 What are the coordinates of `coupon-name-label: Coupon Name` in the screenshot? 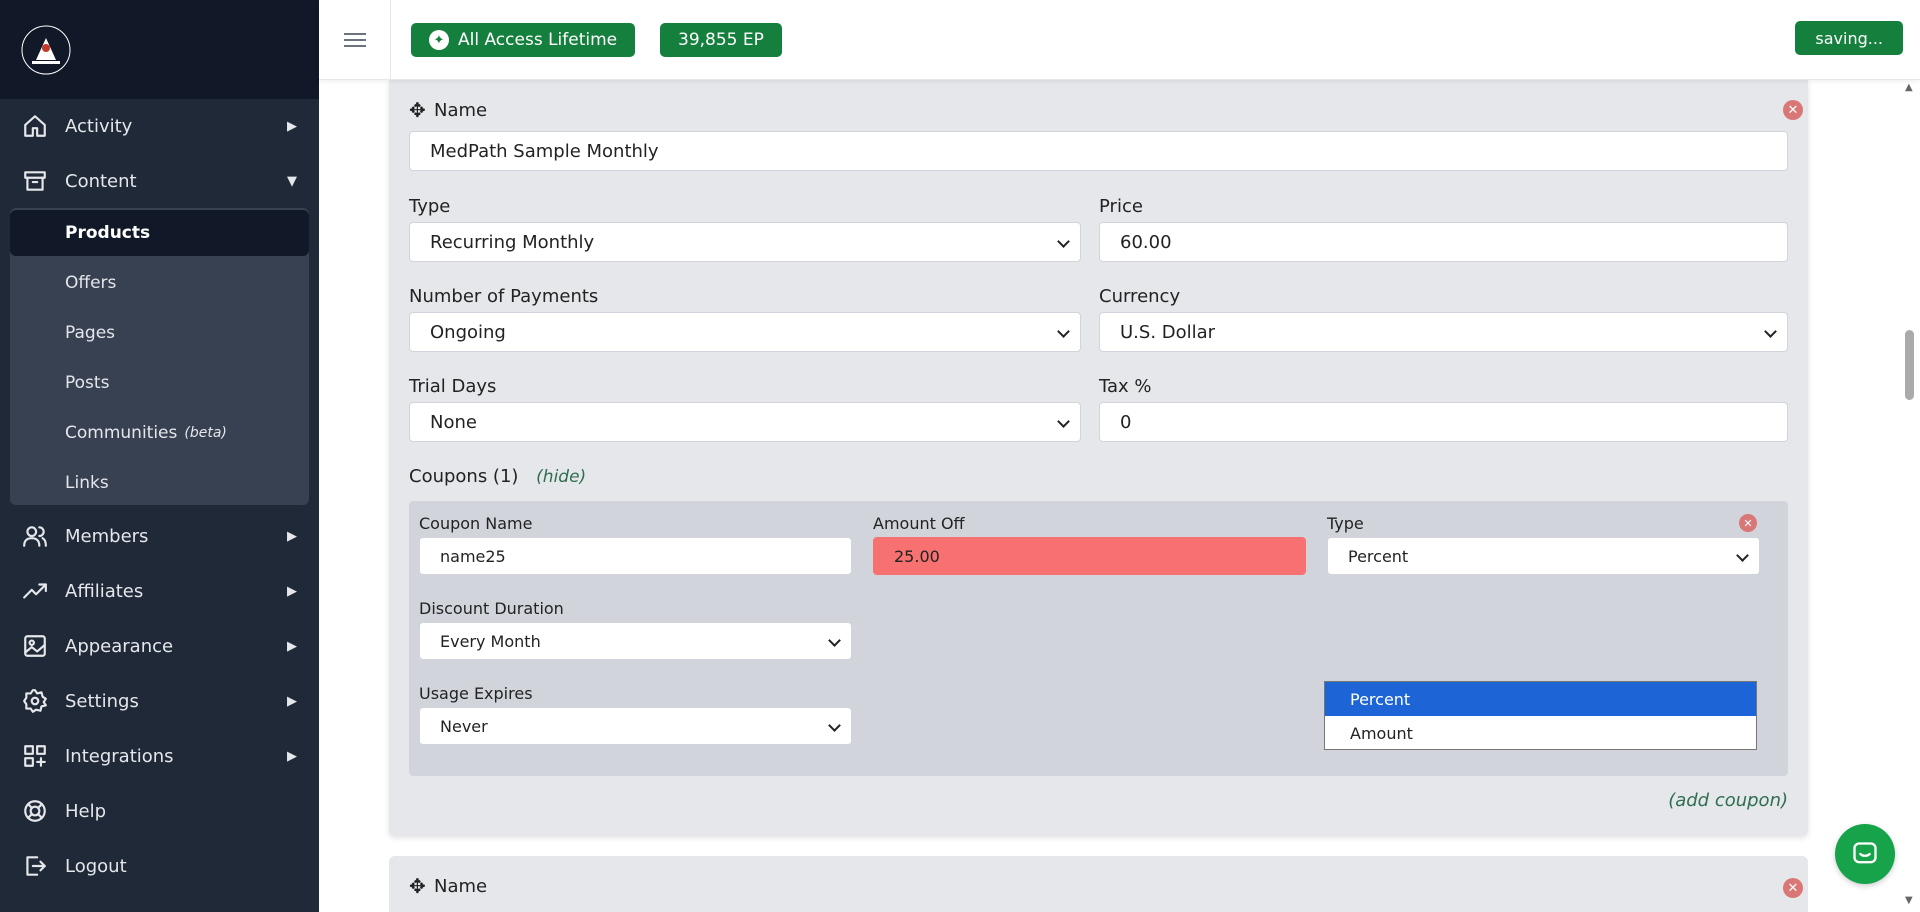 It's located at (476, 523).